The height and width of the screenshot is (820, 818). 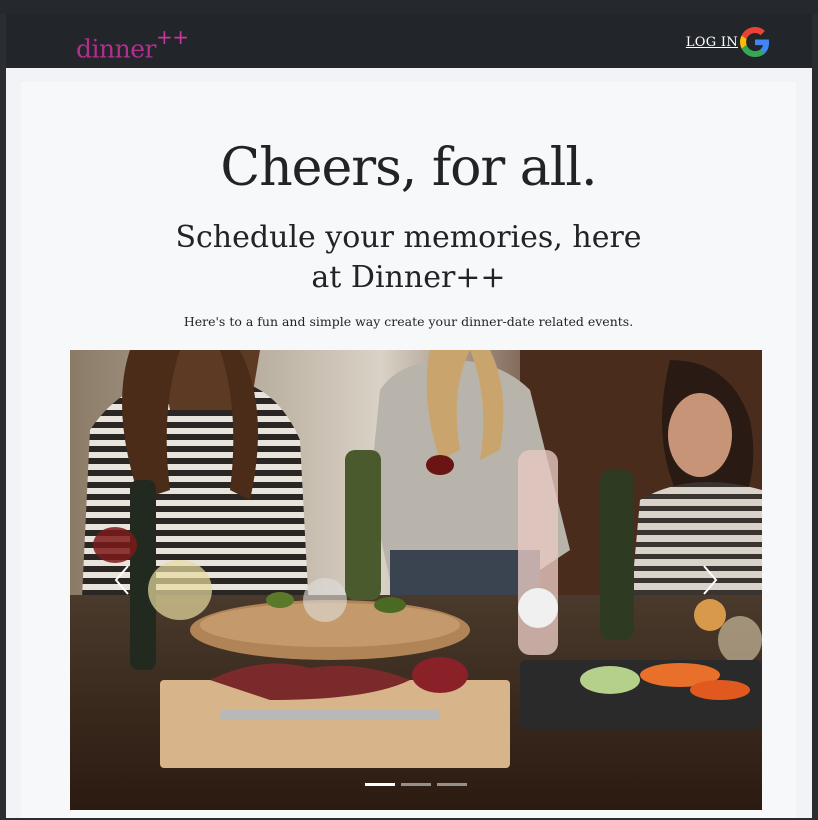 I want to click on chevron-right-icon, so click(x=709, y=580).